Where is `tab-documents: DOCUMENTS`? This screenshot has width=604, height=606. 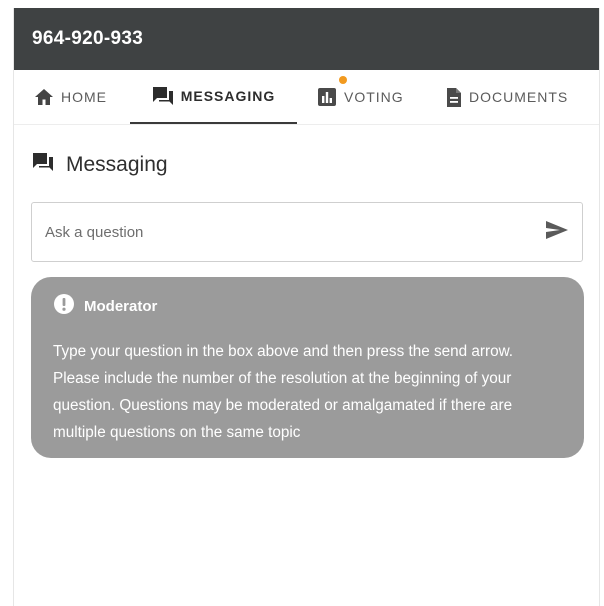 tab-documents: DOCUMENTS is located at coordinates (507, 97).